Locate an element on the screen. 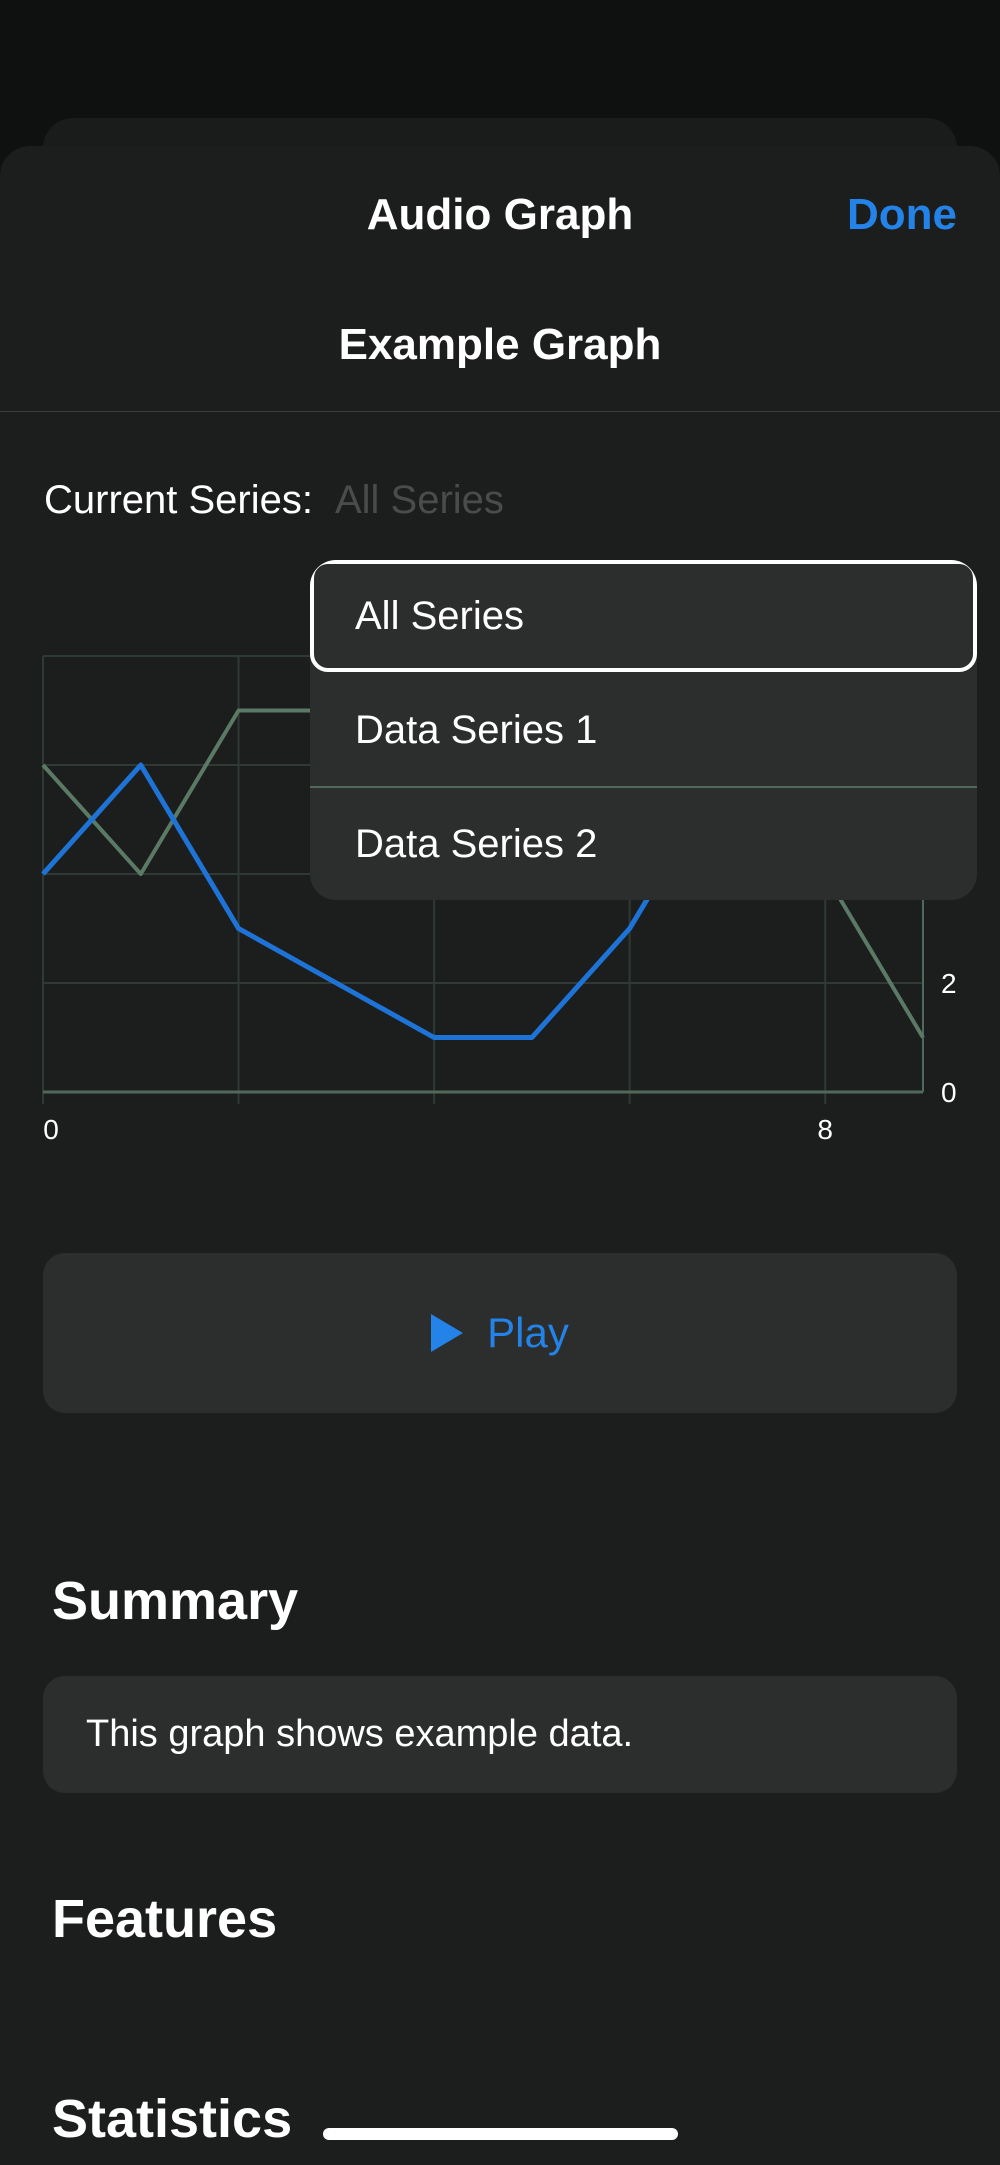 Image resolution: width=1000 pixels, height=2165 pixels. x-tick-label: 0 is located at coordinates (51, 1129).